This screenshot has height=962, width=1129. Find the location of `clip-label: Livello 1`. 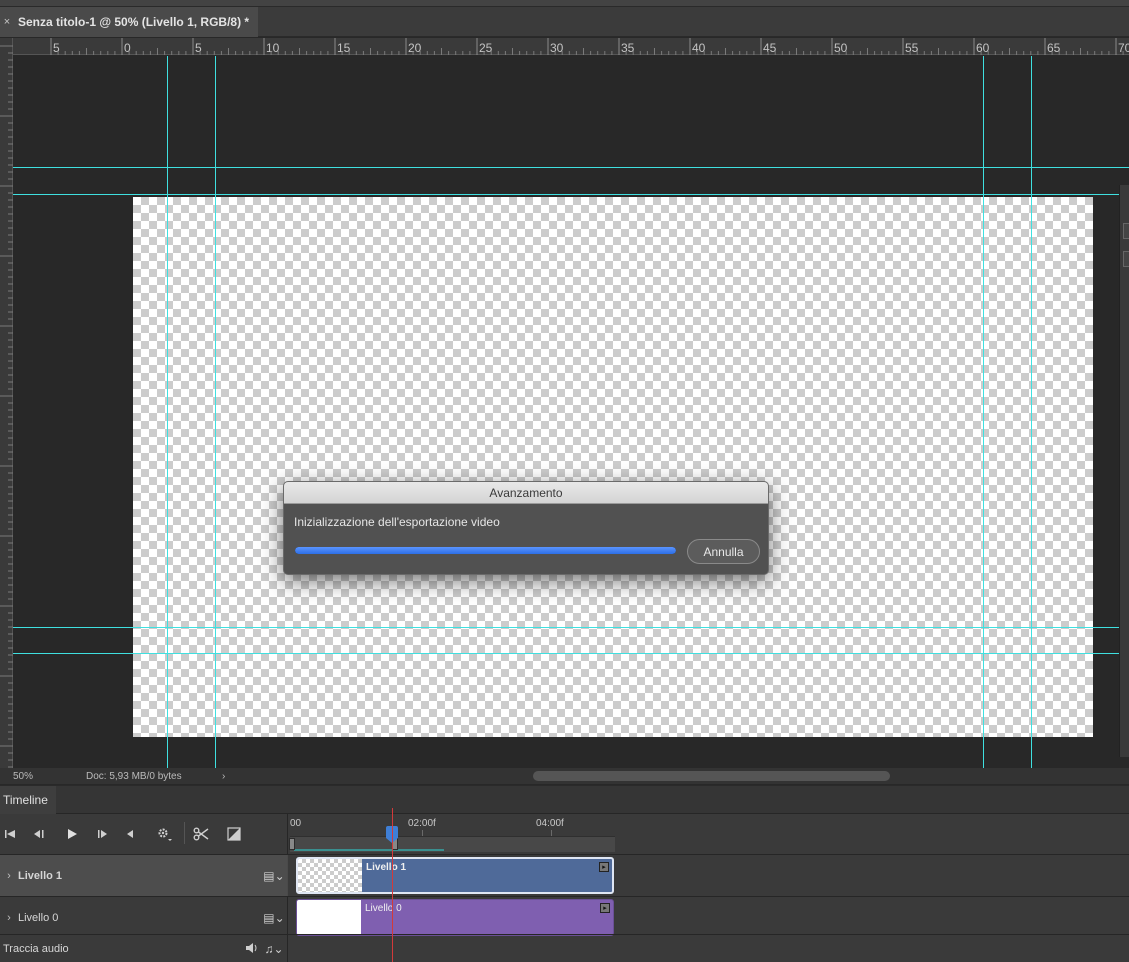

clip-label: Livello 1 is located at coordinates (386, 867).